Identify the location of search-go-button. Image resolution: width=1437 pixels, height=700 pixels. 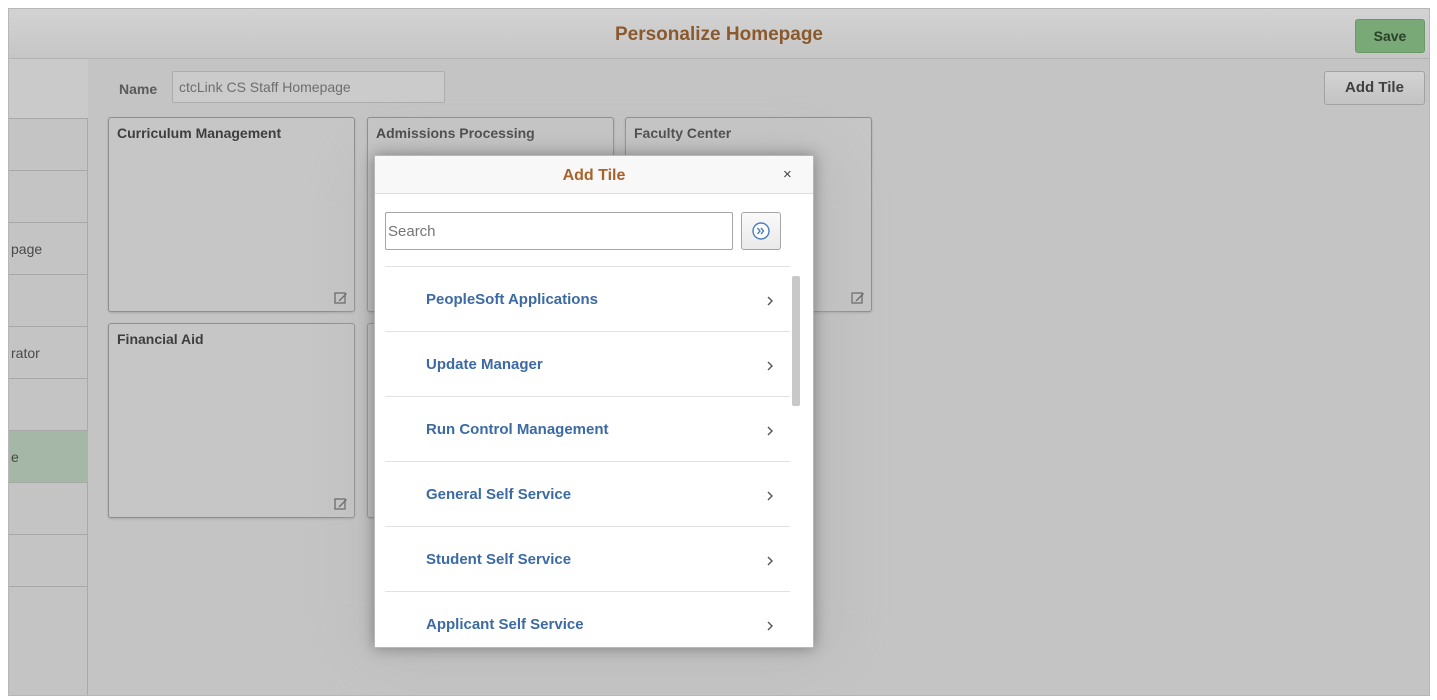
(761, 231).